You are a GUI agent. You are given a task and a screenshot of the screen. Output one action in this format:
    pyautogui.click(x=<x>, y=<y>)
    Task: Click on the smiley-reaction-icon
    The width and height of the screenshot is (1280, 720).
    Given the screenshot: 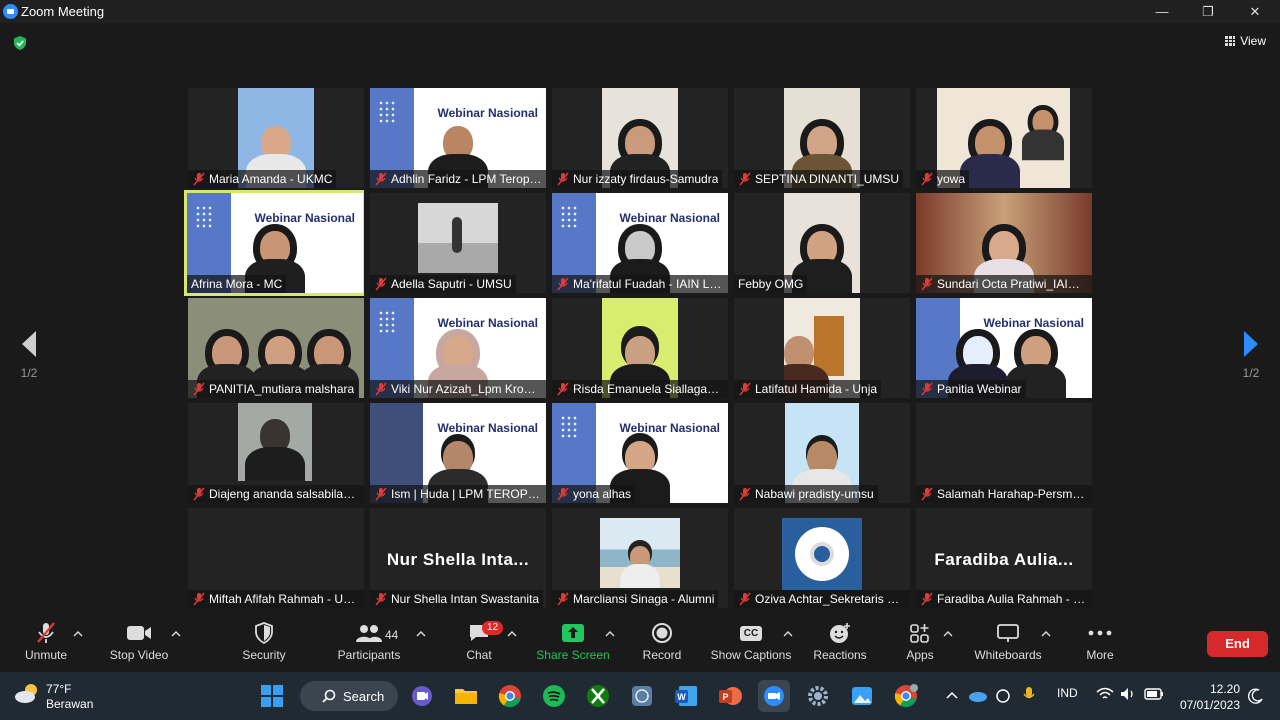 What is the action you would take?
    pyautogui.click(x=840, y=633)
    